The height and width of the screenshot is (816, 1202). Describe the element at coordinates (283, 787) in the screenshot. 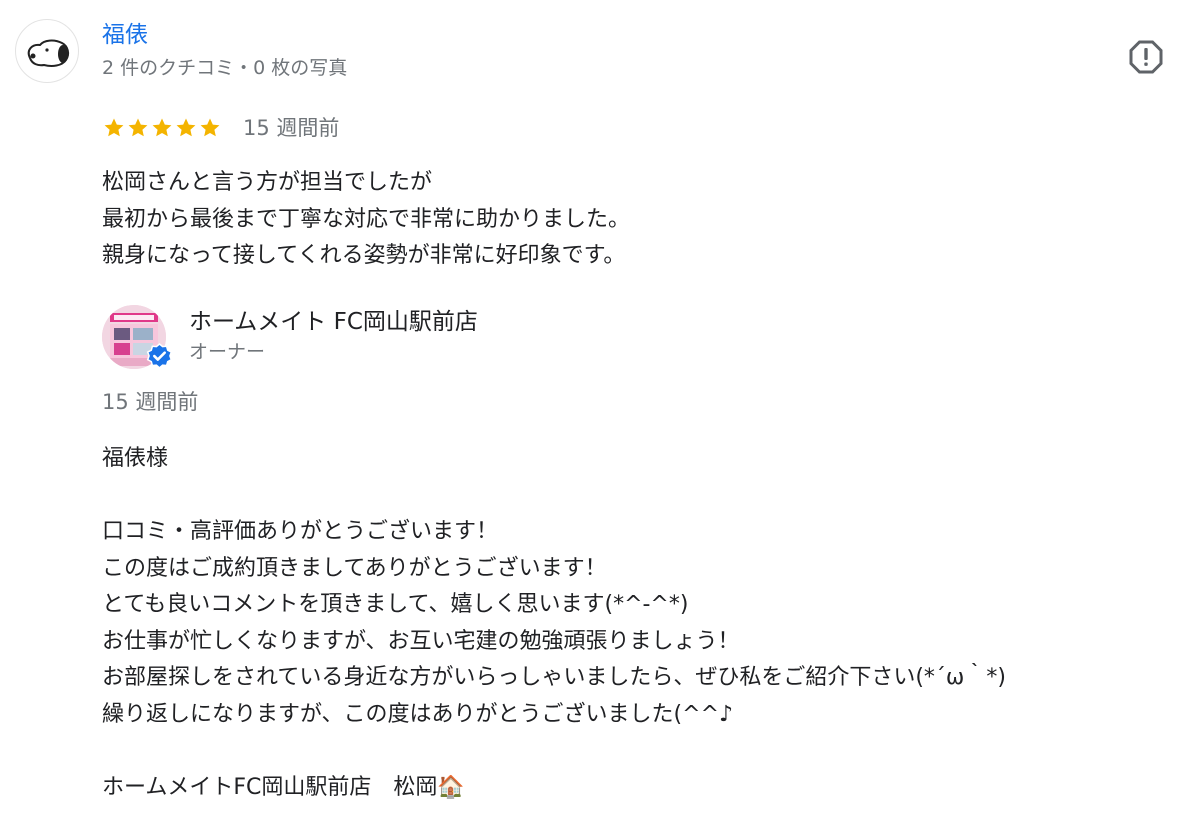

I see `reply-text-line: ホームメイトFC岡山駅前店 松岡🏠` at that location.